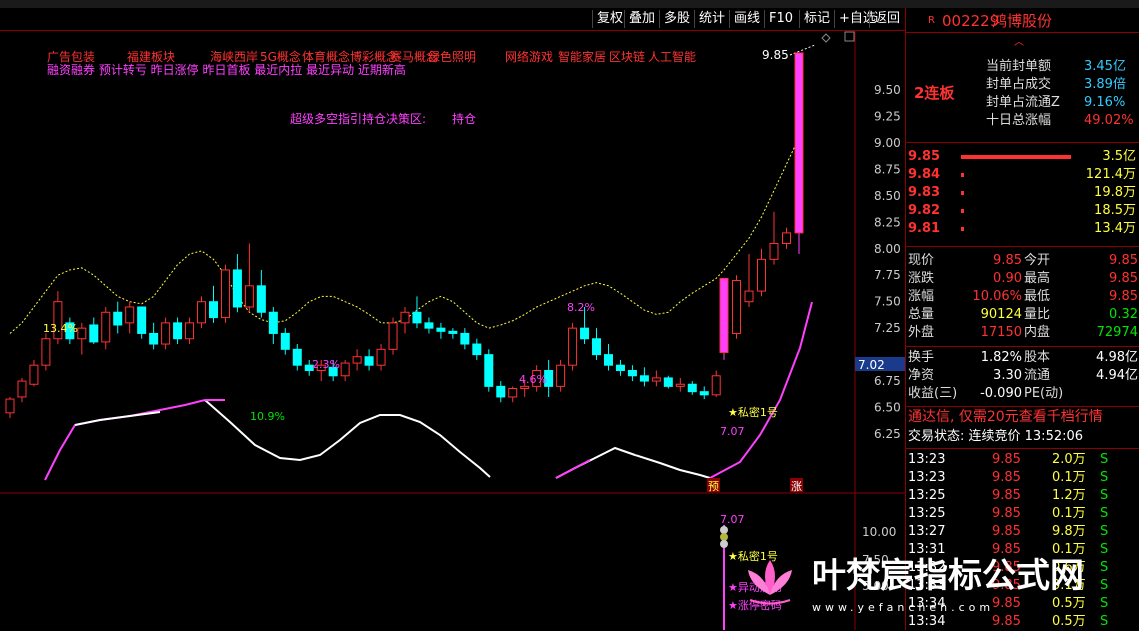  Describe the element at coordinates (1123, 314) in the screenshot. I see `quote-value: 0.32` at that location.